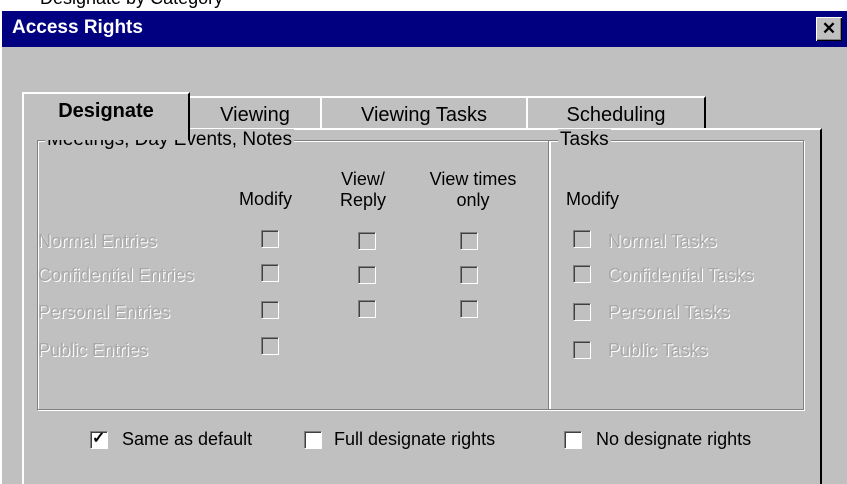 This screenshot has height=484, width=847. I want to click on personal-entries-view-reply-checkbox, so click(367, 309).